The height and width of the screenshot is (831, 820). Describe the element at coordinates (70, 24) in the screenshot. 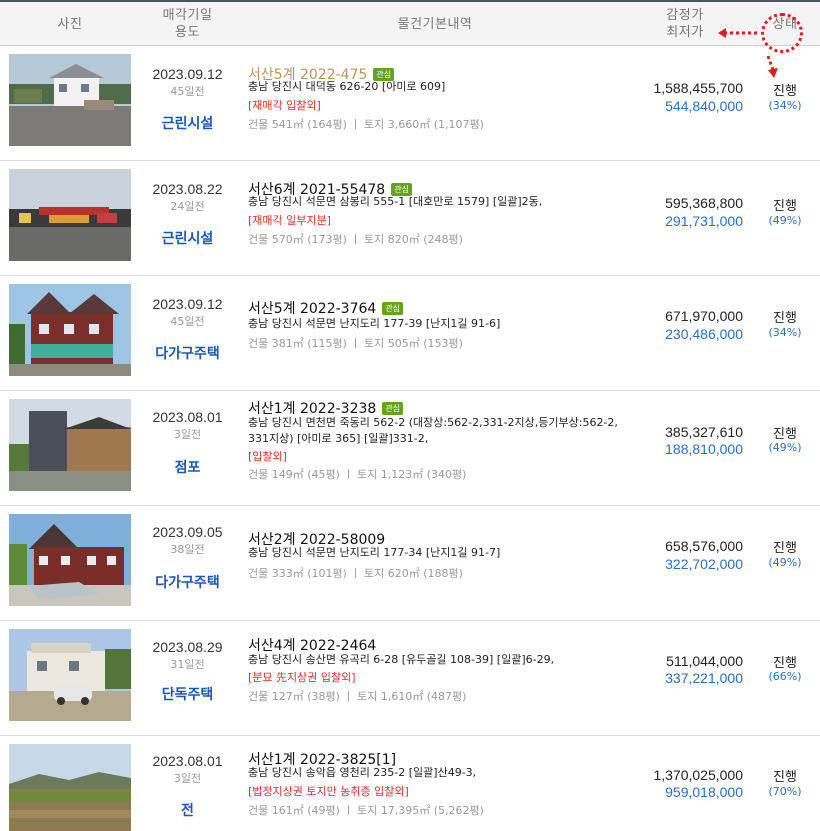

I see `header-photo: 사진` at that location.